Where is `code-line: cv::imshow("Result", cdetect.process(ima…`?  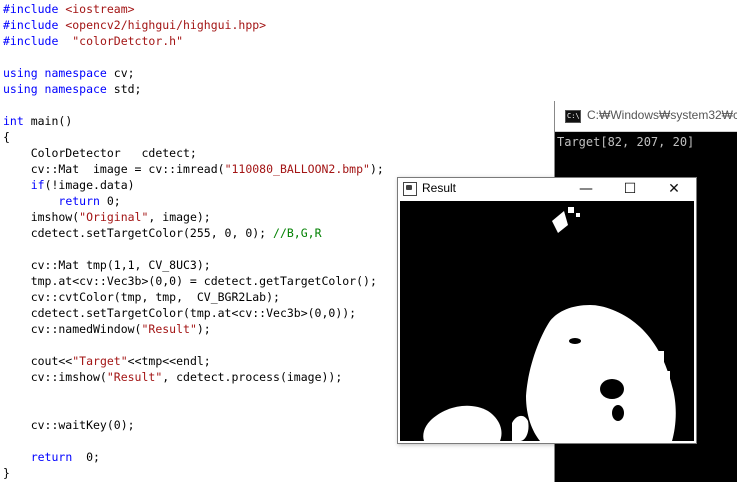
code-line: cv::imshow("Result", cdetect.process(ima… is located at coordinates (173, 377).